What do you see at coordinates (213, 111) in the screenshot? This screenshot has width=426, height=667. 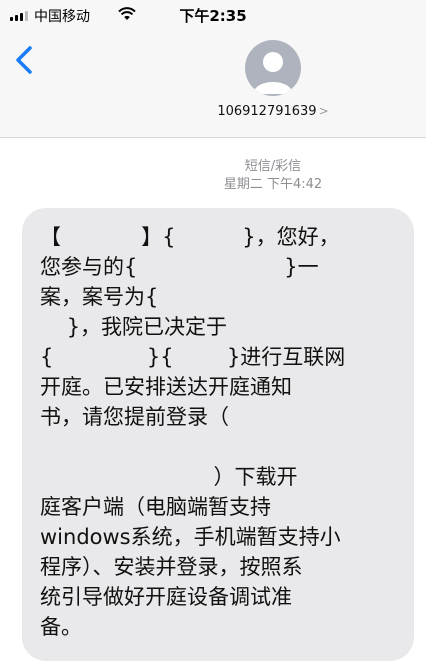 I see `contact-name-button: 106912791639 >` at bounding box center [213, 111].